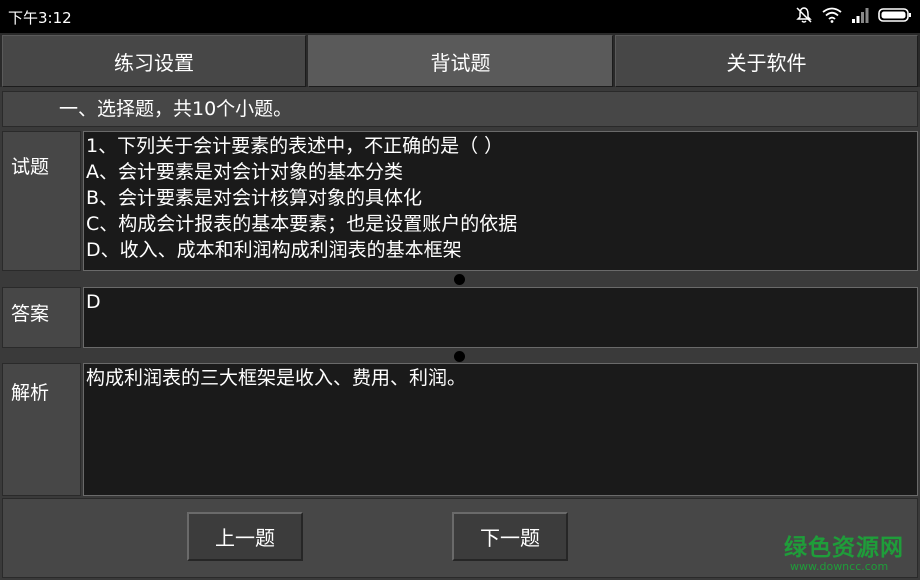 Image resolution: width=920 pixels, height=580 pixels. I want to click on bottom-nav-bar: 上一题 下一题, so click(460, 538).